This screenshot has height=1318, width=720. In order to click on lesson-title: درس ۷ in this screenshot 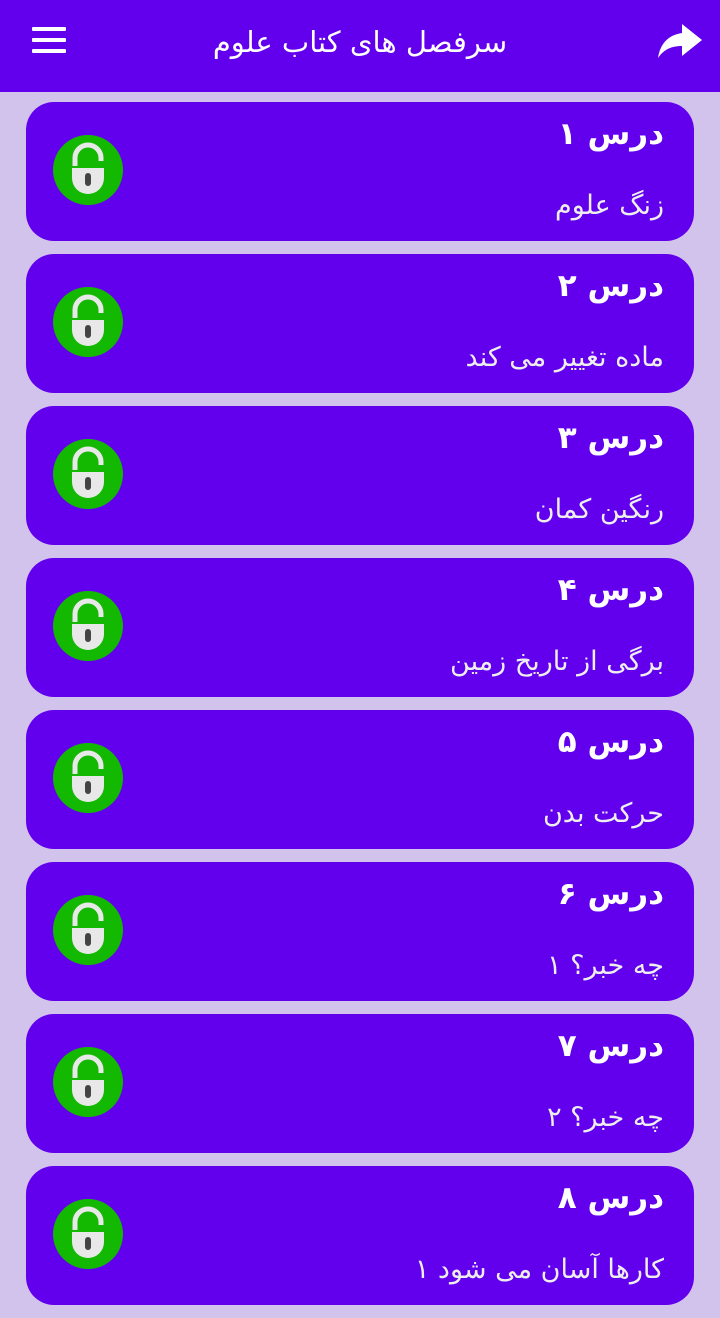, I will do `click(610, 1046)`.